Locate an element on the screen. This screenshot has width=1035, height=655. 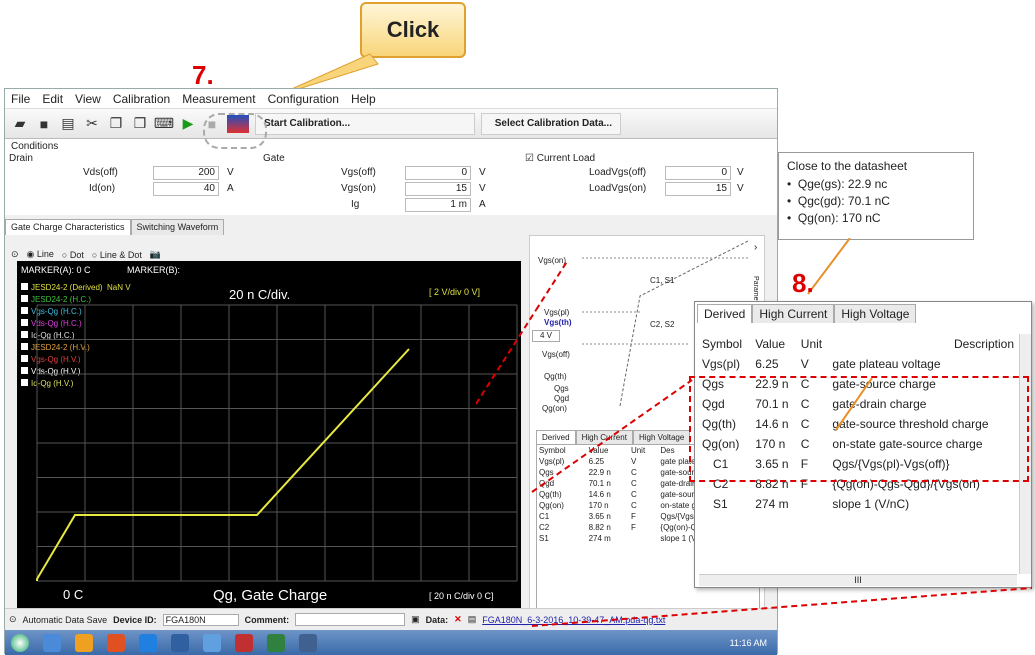
app1-icon is located at coordinates (180, 642).